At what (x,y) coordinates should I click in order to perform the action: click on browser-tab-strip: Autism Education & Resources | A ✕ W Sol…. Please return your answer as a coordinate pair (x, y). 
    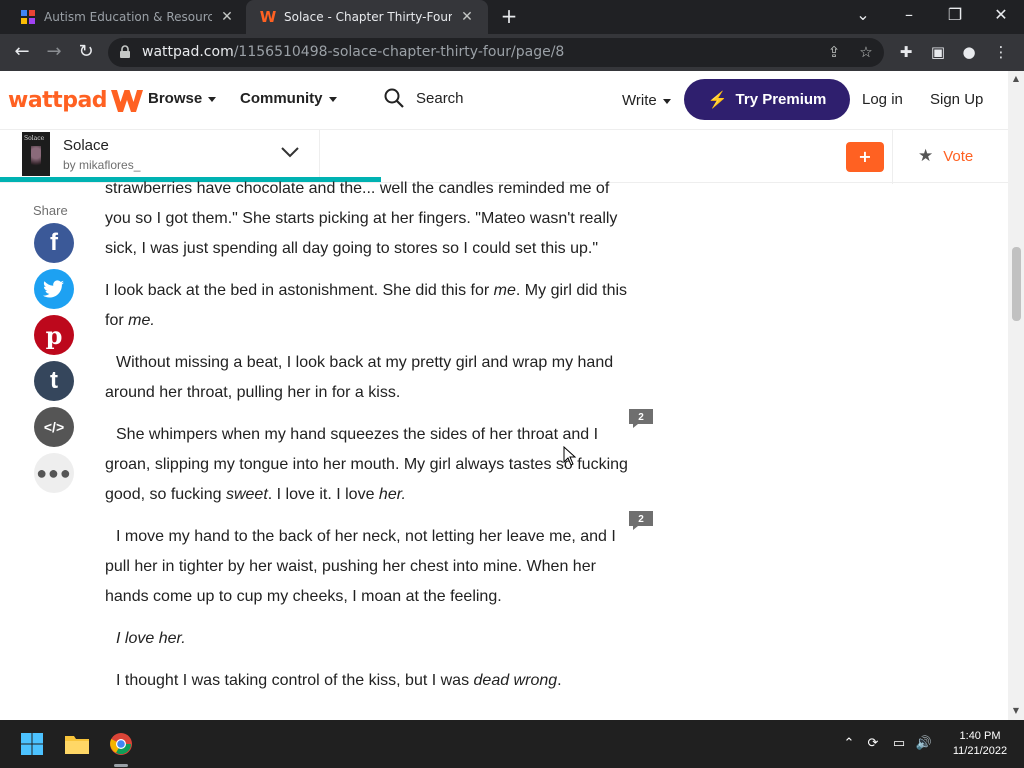
    Looking at the image, I should click on (512, 17).